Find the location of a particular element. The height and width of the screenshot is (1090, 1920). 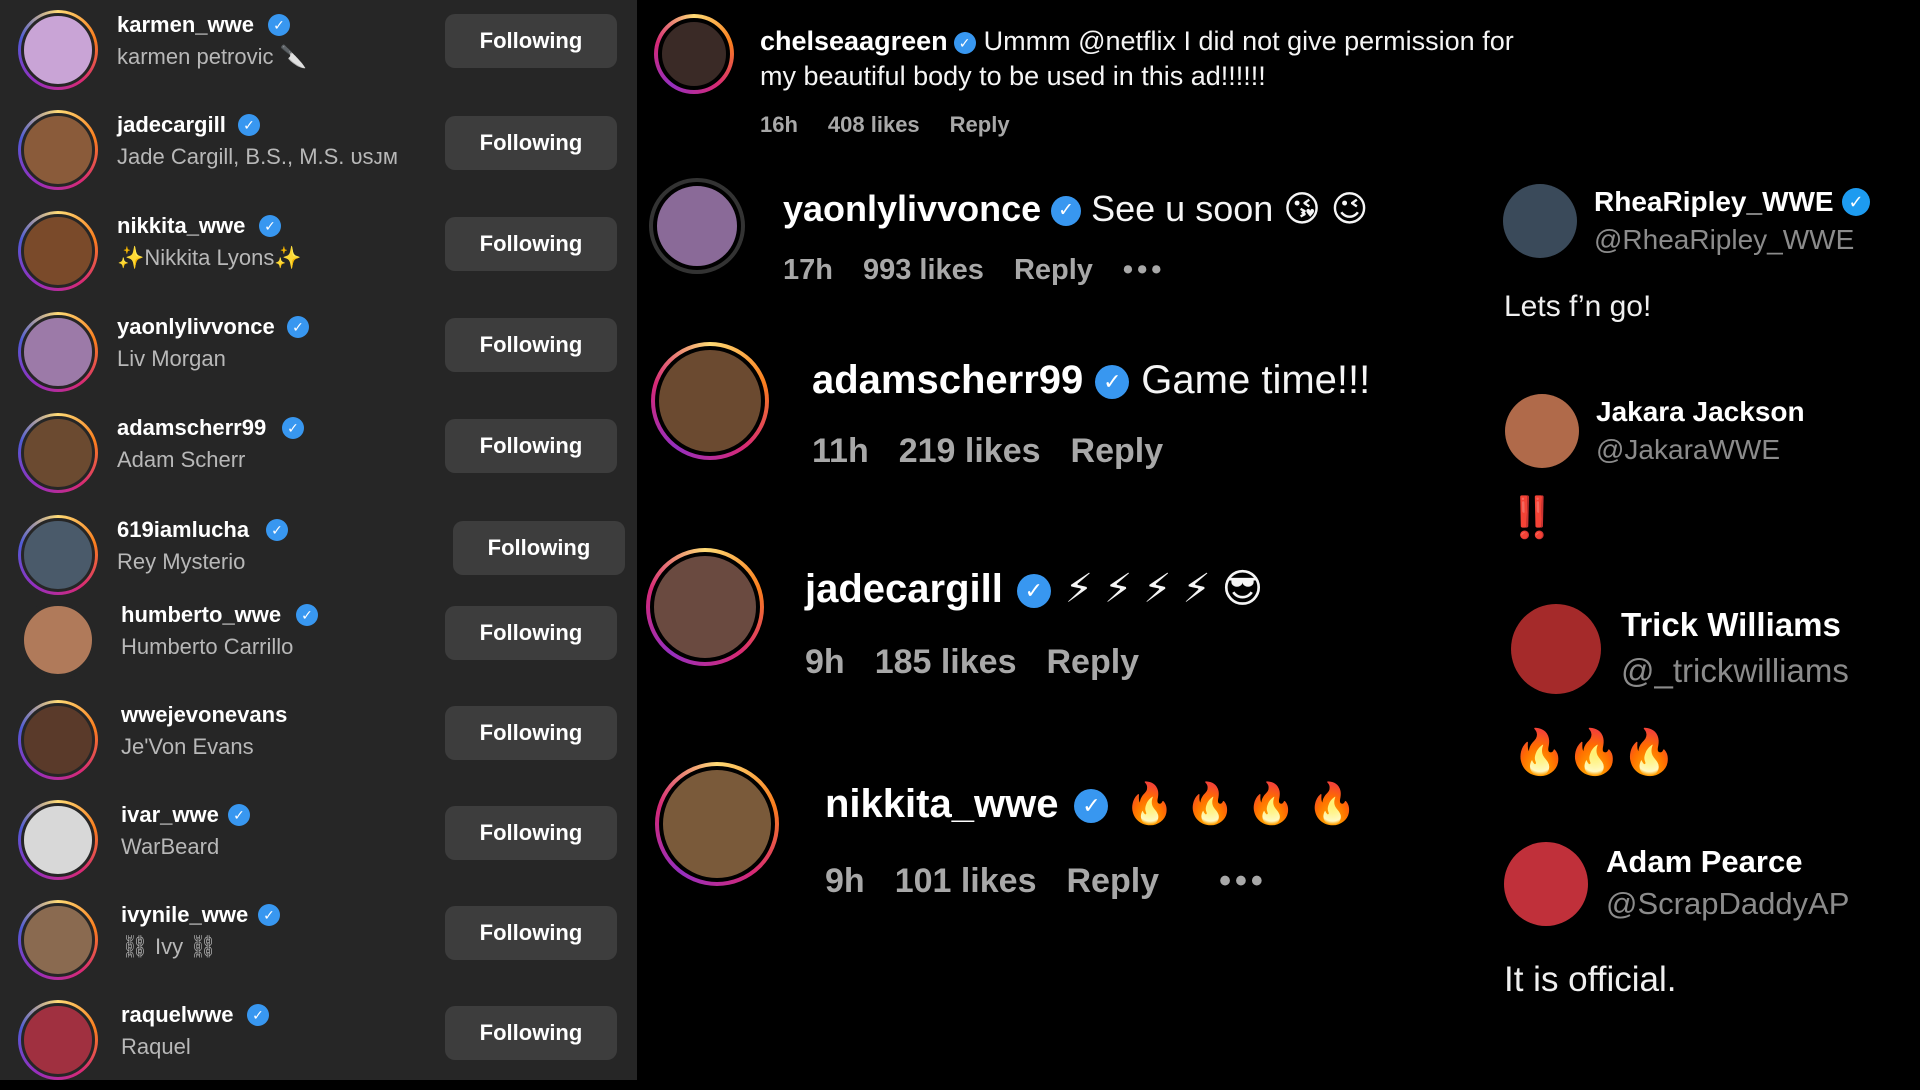

comment-text: See u soon 😘 😉 is located at coordinates (1230, 208).